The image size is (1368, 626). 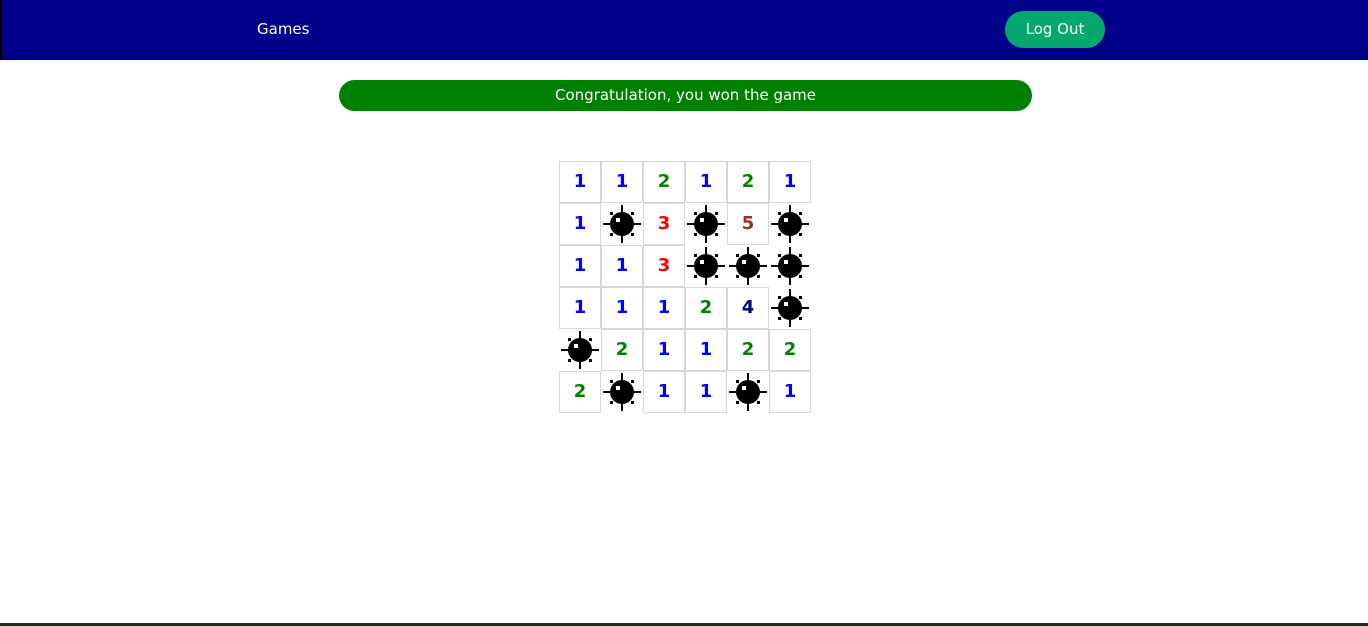 What do you see at coordinates (1055, 29) in the screenshot?
I see `logout-button: Log Out` at bounding box center [1055, 29].